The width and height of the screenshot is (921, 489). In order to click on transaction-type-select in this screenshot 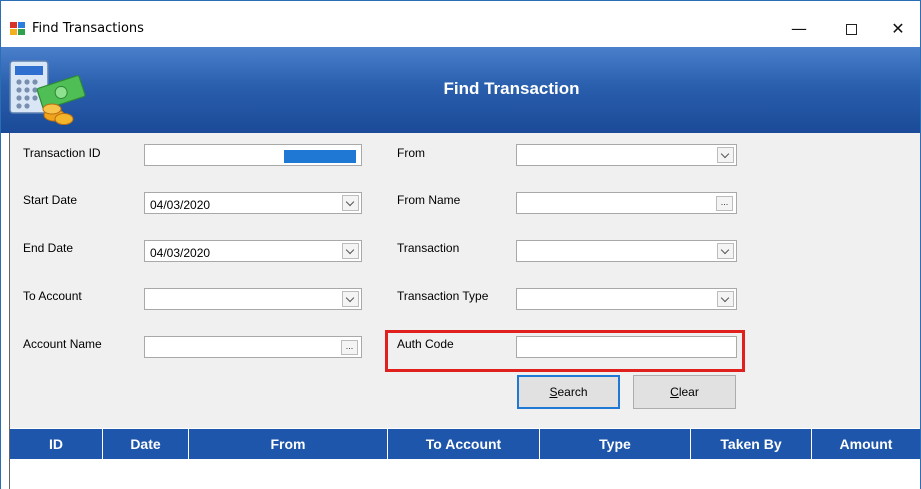, I will do `click(626, 299)`.